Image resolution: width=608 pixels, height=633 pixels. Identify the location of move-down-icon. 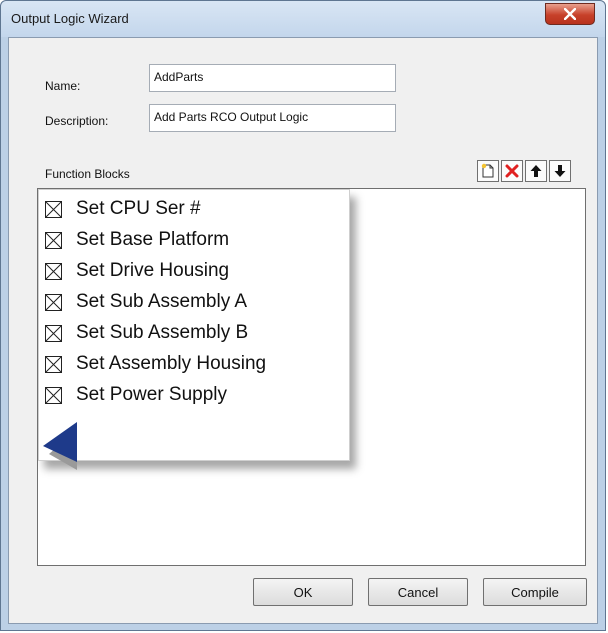
(560, 171).